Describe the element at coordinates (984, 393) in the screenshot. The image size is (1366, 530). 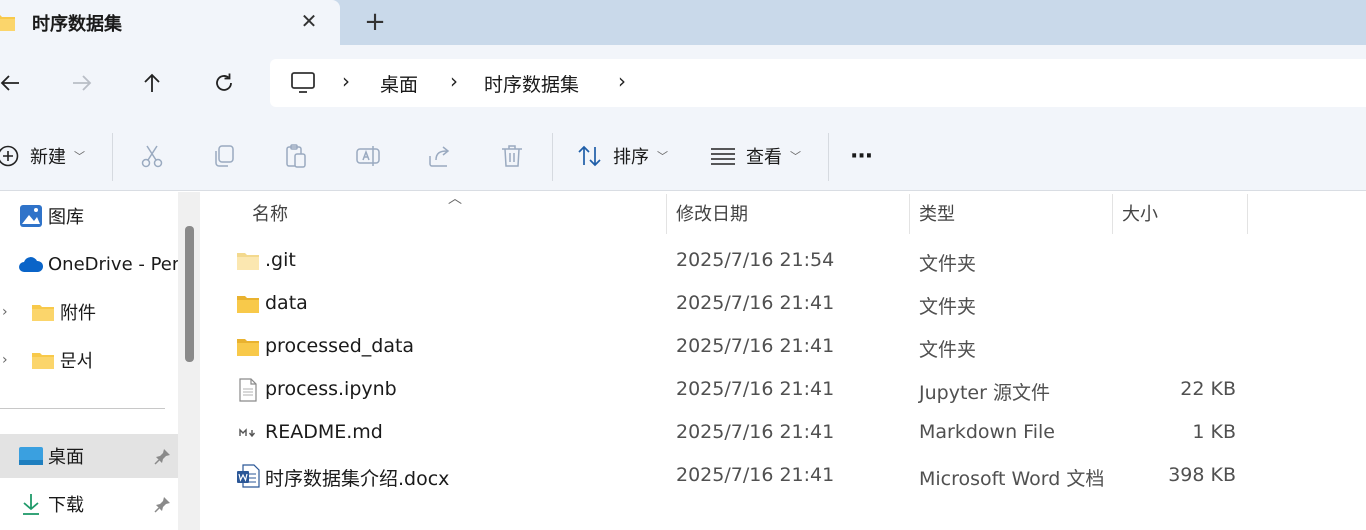
I see `file-type: Jupyter 源文件` at that location.